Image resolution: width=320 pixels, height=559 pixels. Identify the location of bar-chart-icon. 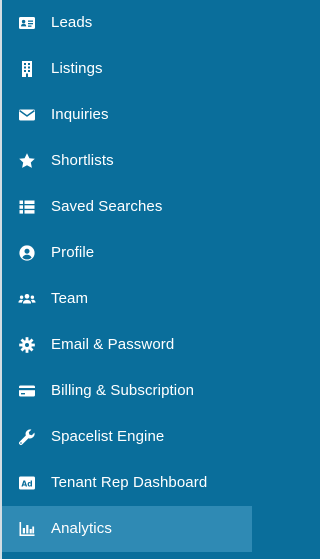
(27, 529).